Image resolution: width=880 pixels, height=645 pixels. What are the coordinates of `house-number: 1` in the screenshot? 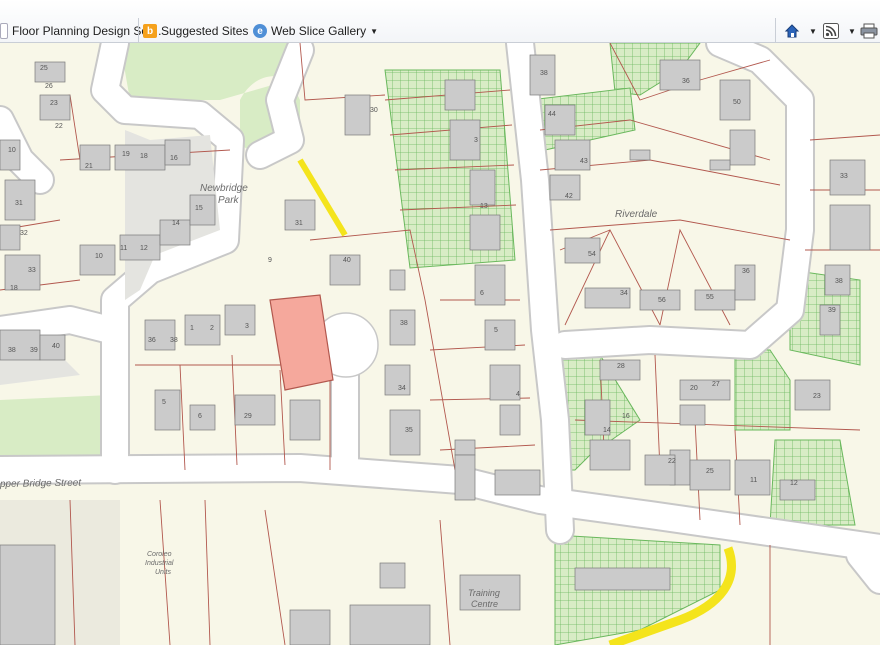 It's located at (192, 328).